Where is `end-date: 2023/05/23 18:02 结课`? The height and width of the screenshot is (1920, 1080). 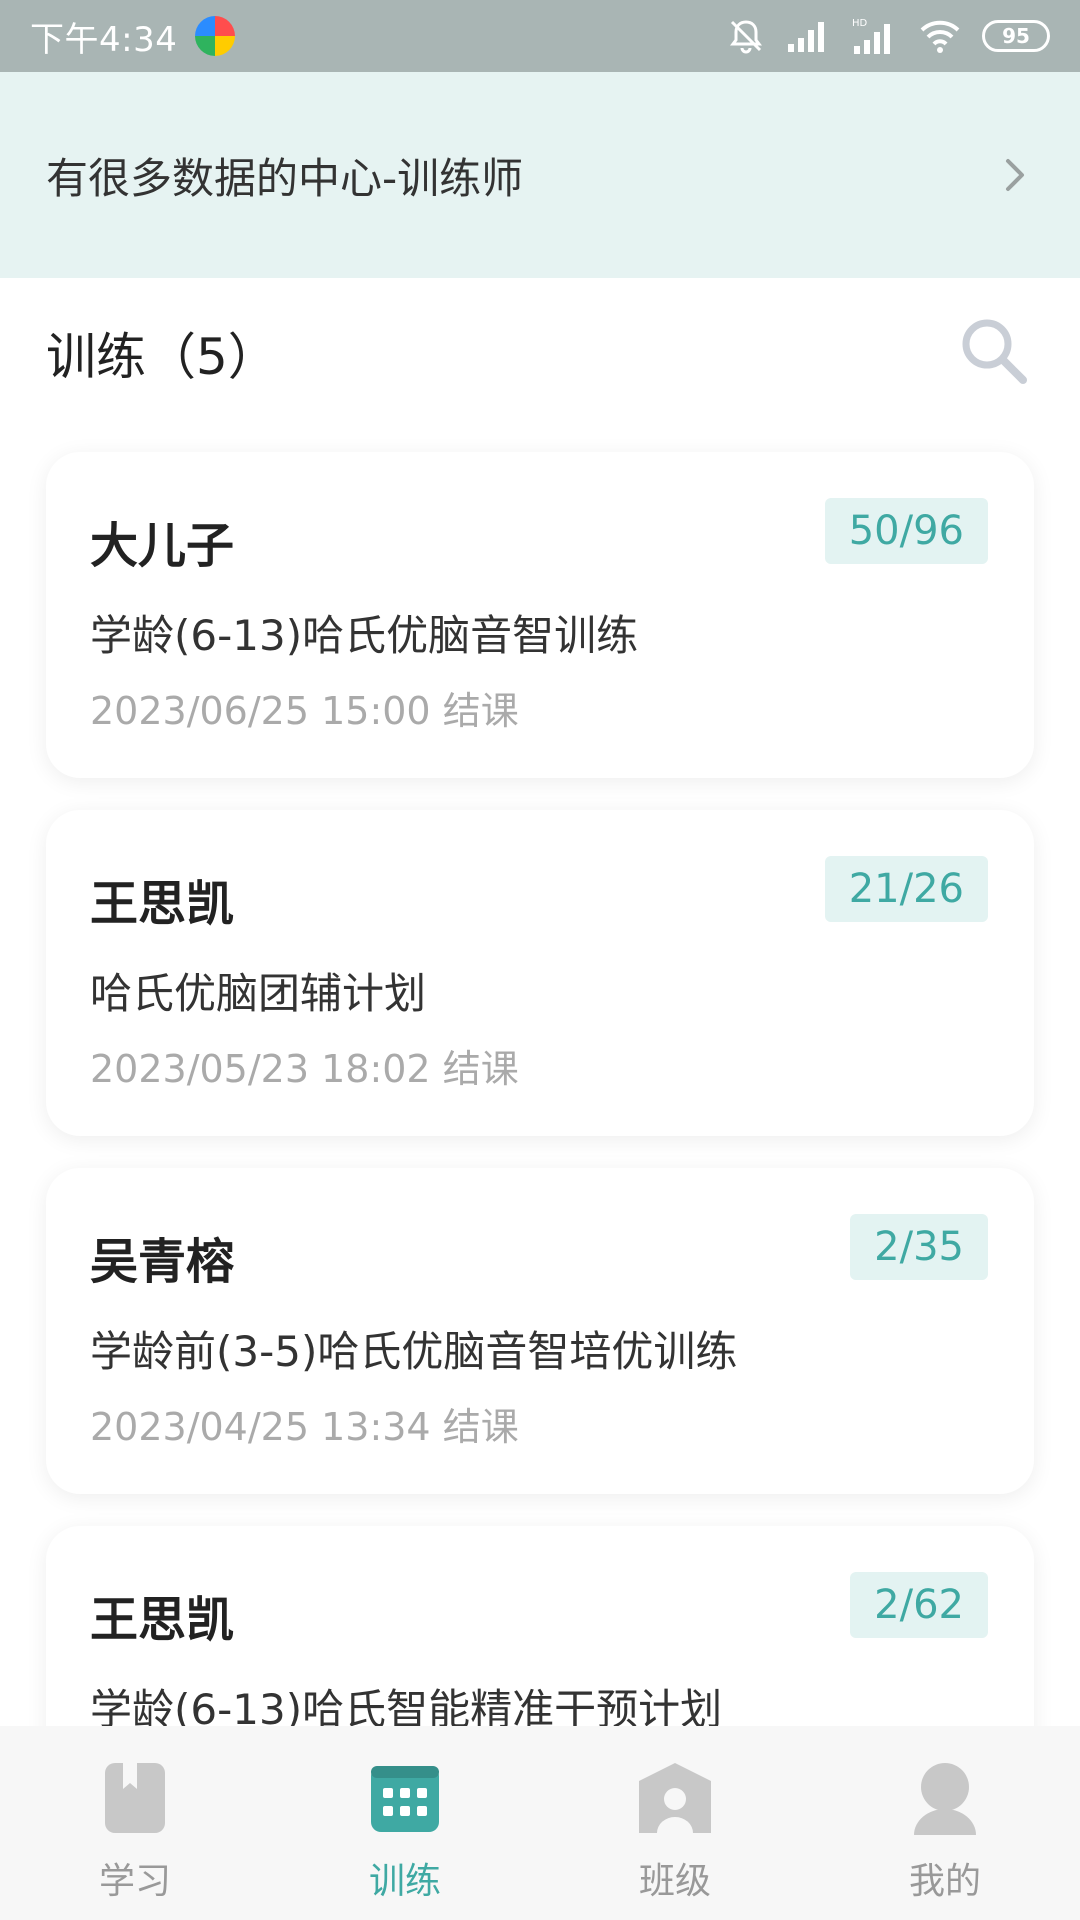
end-date: 2023/05/23 18:02 结课 is located at coordinates (304, 1069).